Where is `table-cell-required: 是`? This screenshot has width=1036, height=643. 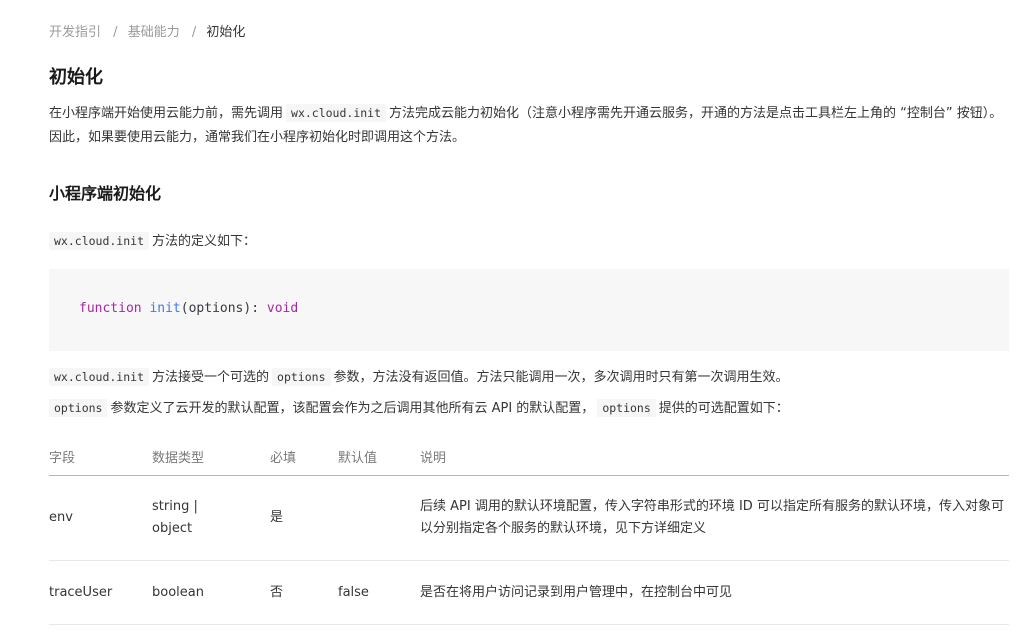
table-cell-required: 是 is located at coordinates (304, 518).